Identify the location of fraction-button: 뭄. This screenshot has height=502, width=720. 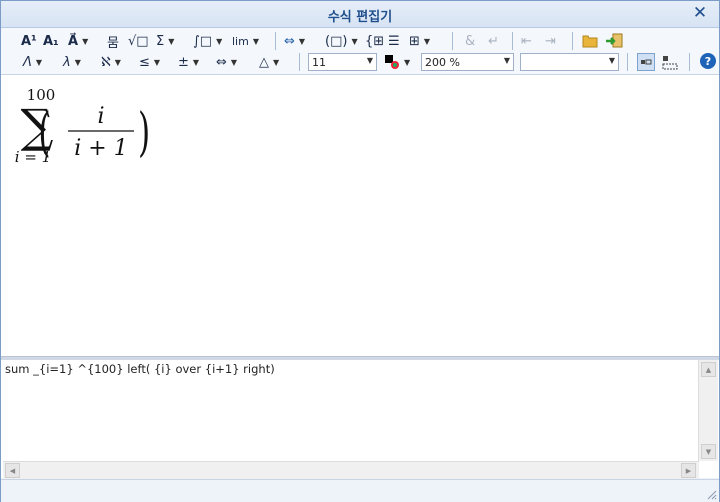
(113, 41).